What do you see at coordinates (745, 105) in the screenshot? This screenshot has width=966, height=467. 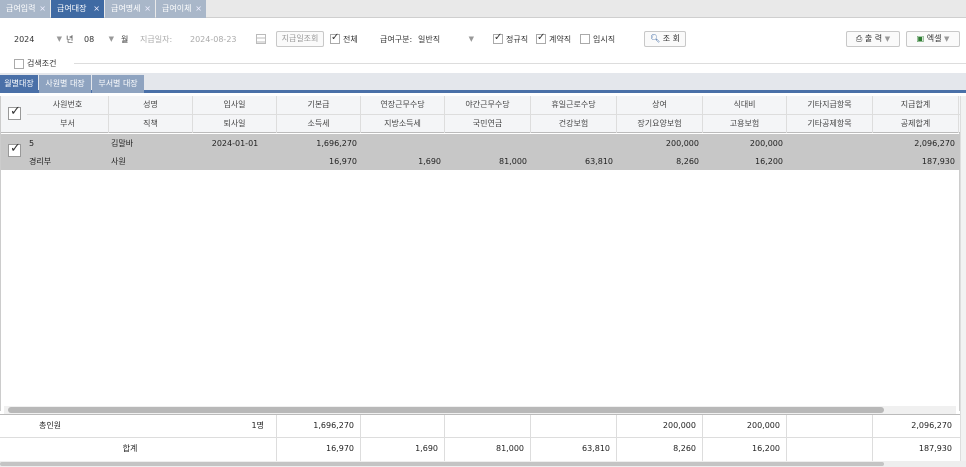 I see `column-header: 식대비` at bounding box center [745, 105].